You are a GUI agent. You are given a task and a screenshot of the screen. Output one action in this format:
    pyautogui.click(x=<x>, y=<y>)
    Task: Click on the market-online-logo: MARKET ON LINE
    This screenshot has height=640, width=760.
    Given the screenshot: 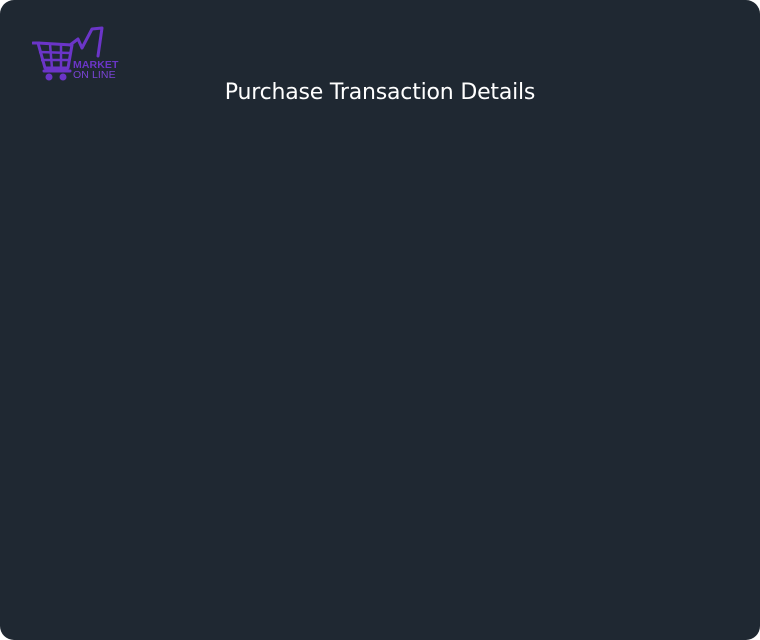 What is the action you would take?
    pyautogui.click(x=77, y=55)
    